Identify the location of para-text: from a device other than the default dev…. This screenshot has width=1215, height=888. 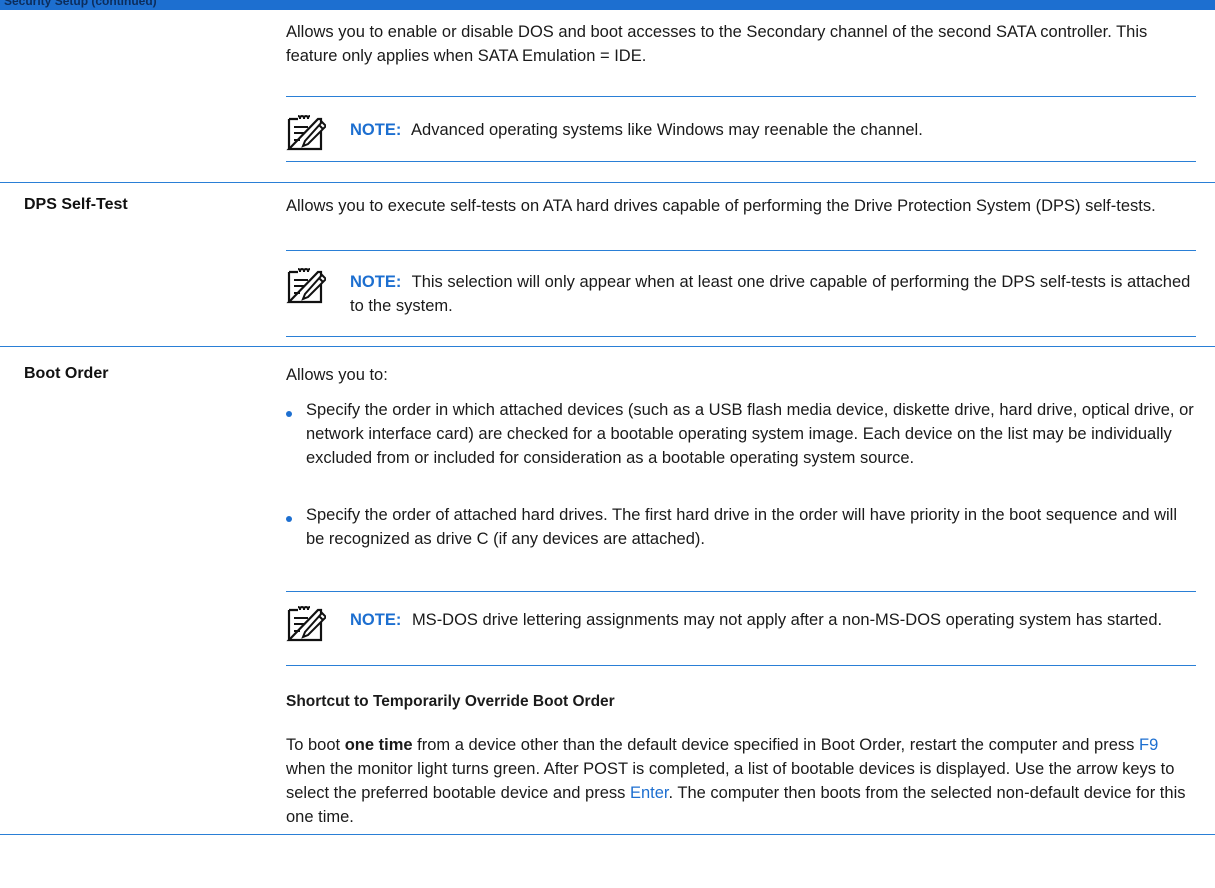
(775, 745).